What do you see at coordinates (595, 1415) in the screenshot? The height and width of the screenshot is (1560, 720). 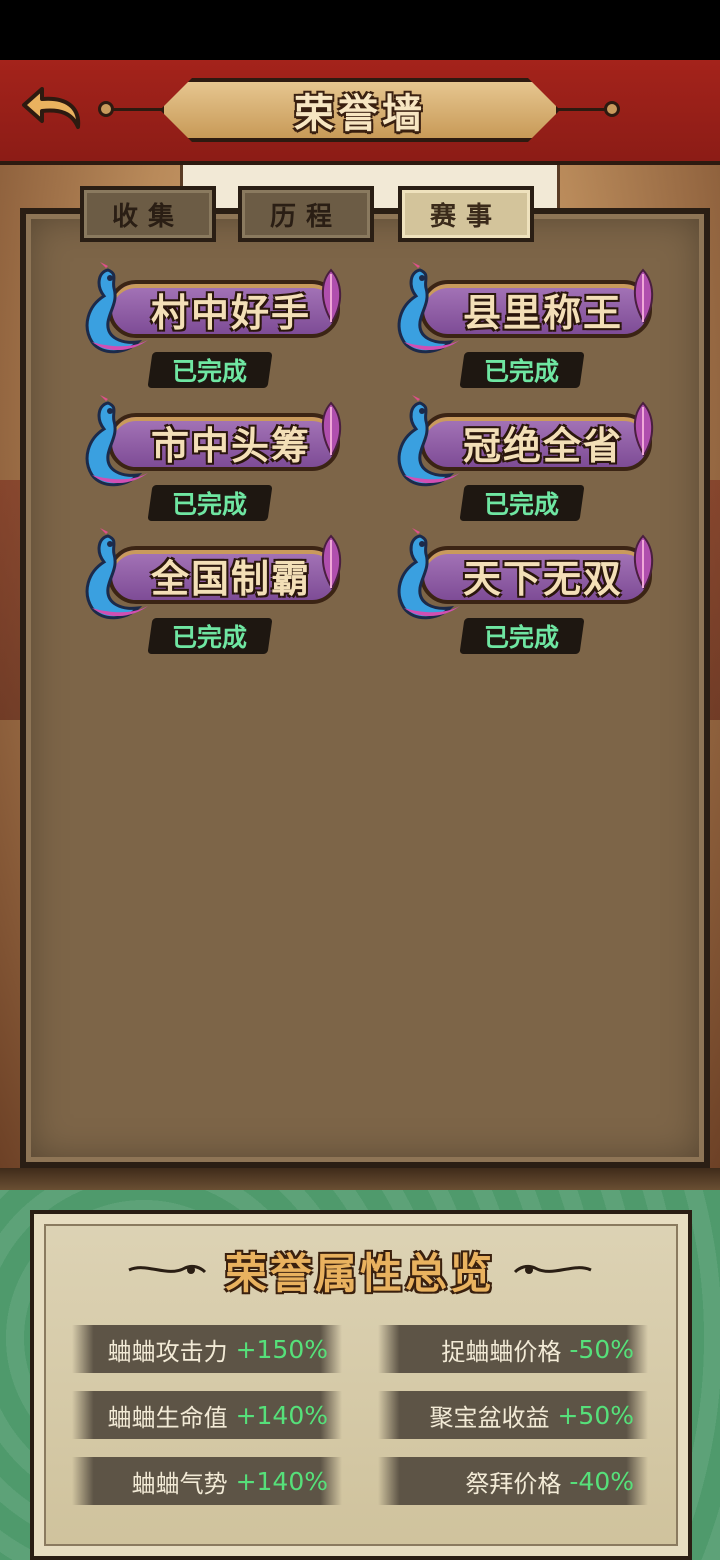 I see `stat-value: +50%` at bounding box center [595, 1415].